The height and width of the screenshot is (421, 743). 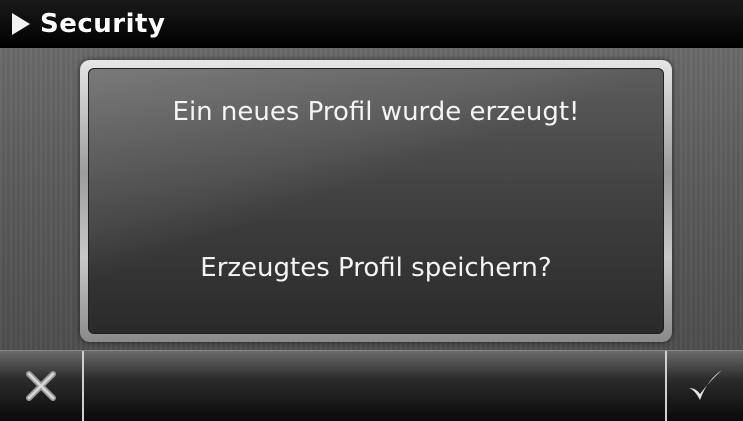 I want to click on checkmark-icon, so click(x=705, y=385).